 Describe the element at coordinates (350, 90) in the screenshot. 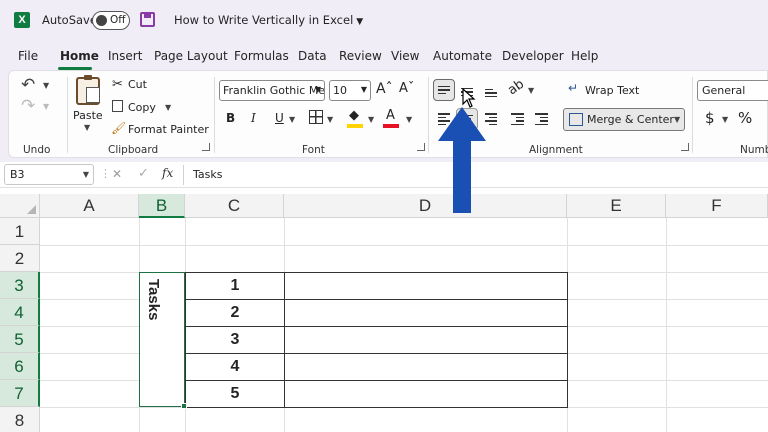

I see `font-size-select: 10 ▼` at that location.